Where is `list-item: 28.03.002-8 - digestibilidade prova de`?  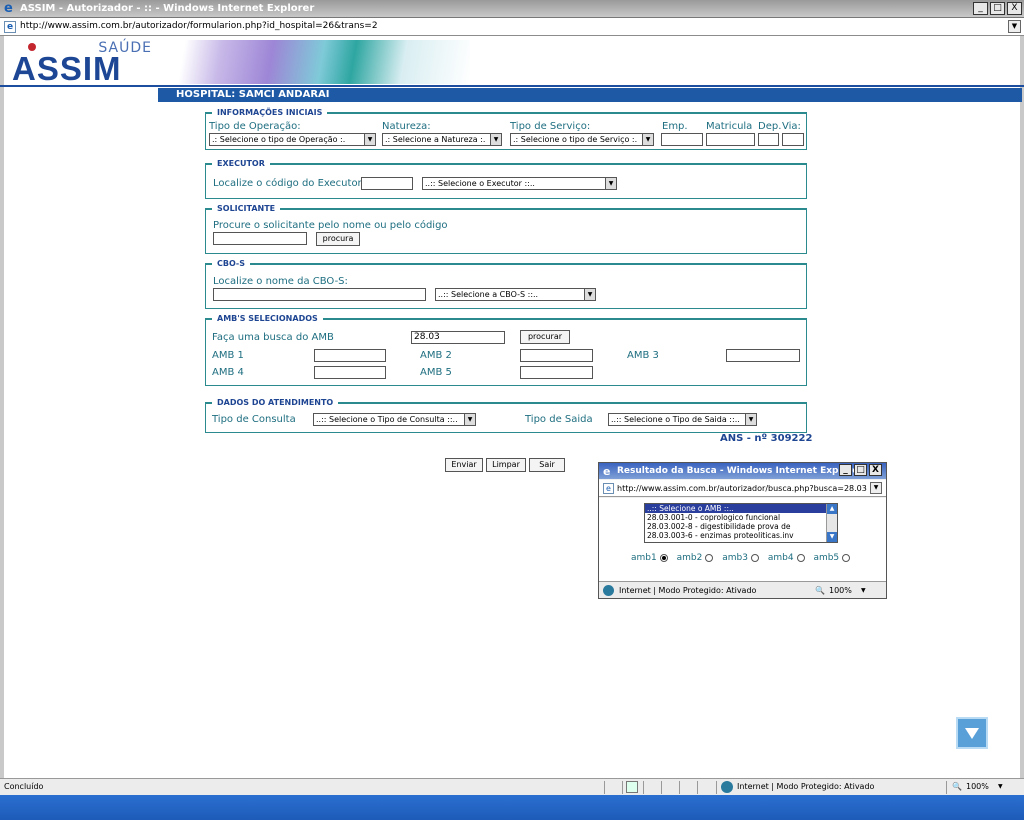
list-item: 28.03.002-8 - digestibilidade prova de is located at coordinates (741, 526).